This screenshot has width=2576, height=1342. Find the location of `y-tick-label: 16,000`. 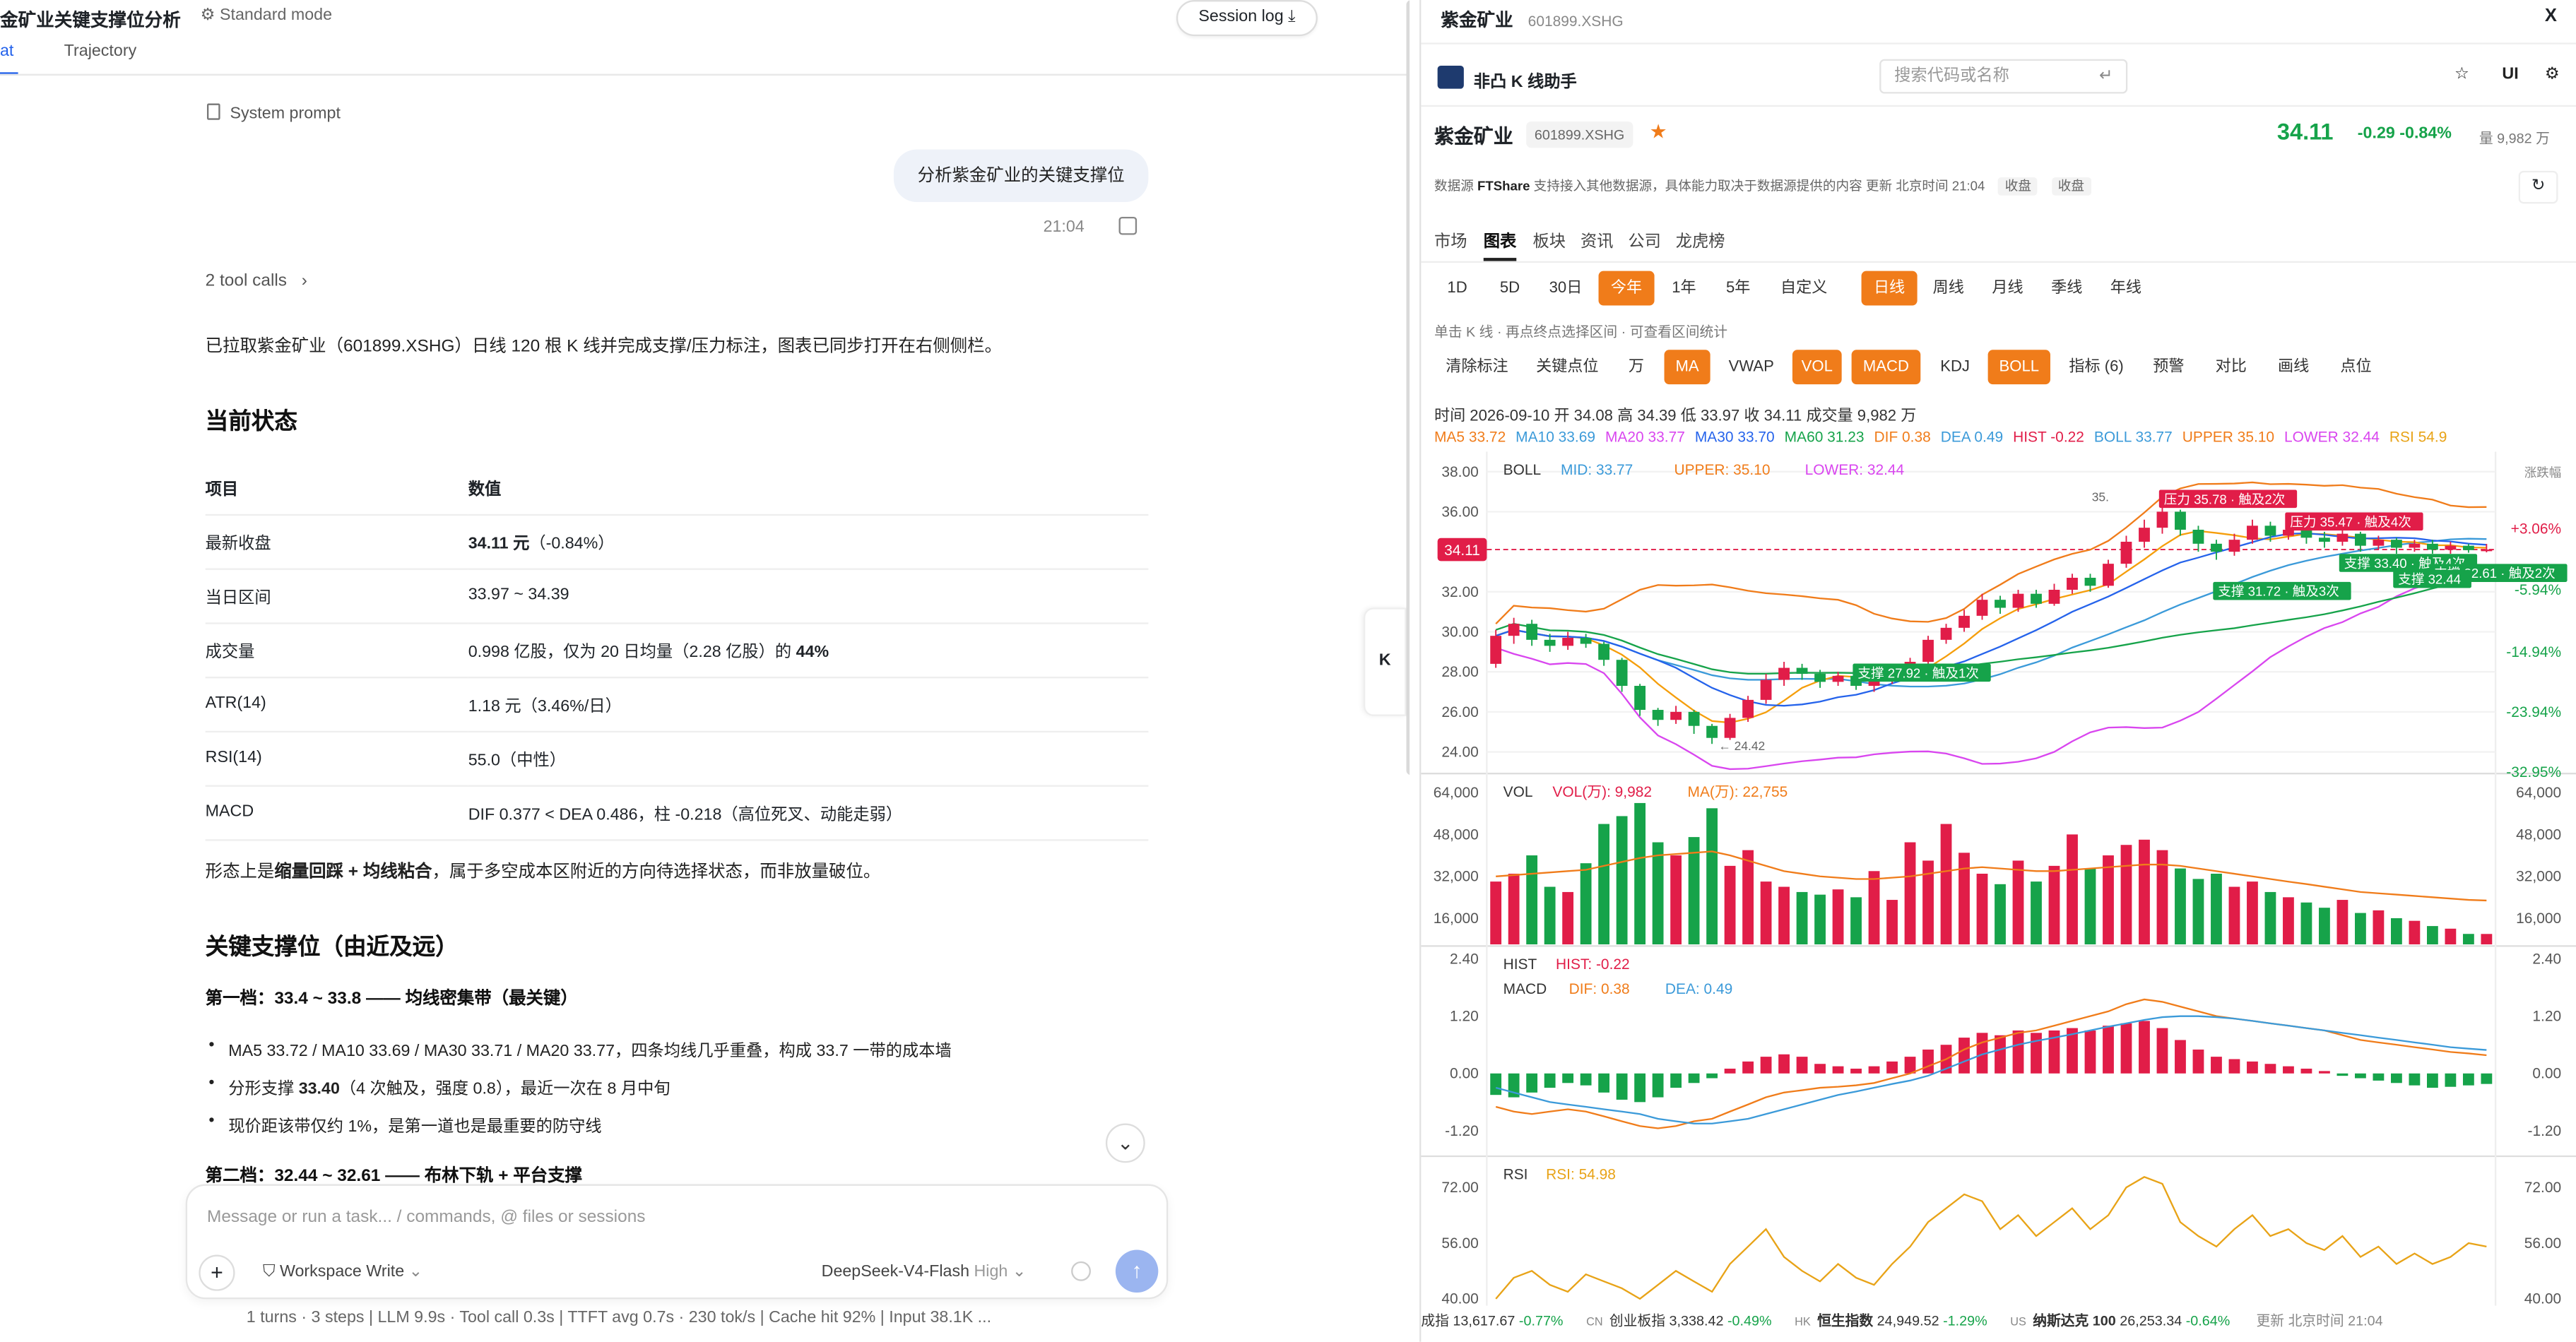

y-tick-label: 16,000 is located at coordinates (1456, 918).